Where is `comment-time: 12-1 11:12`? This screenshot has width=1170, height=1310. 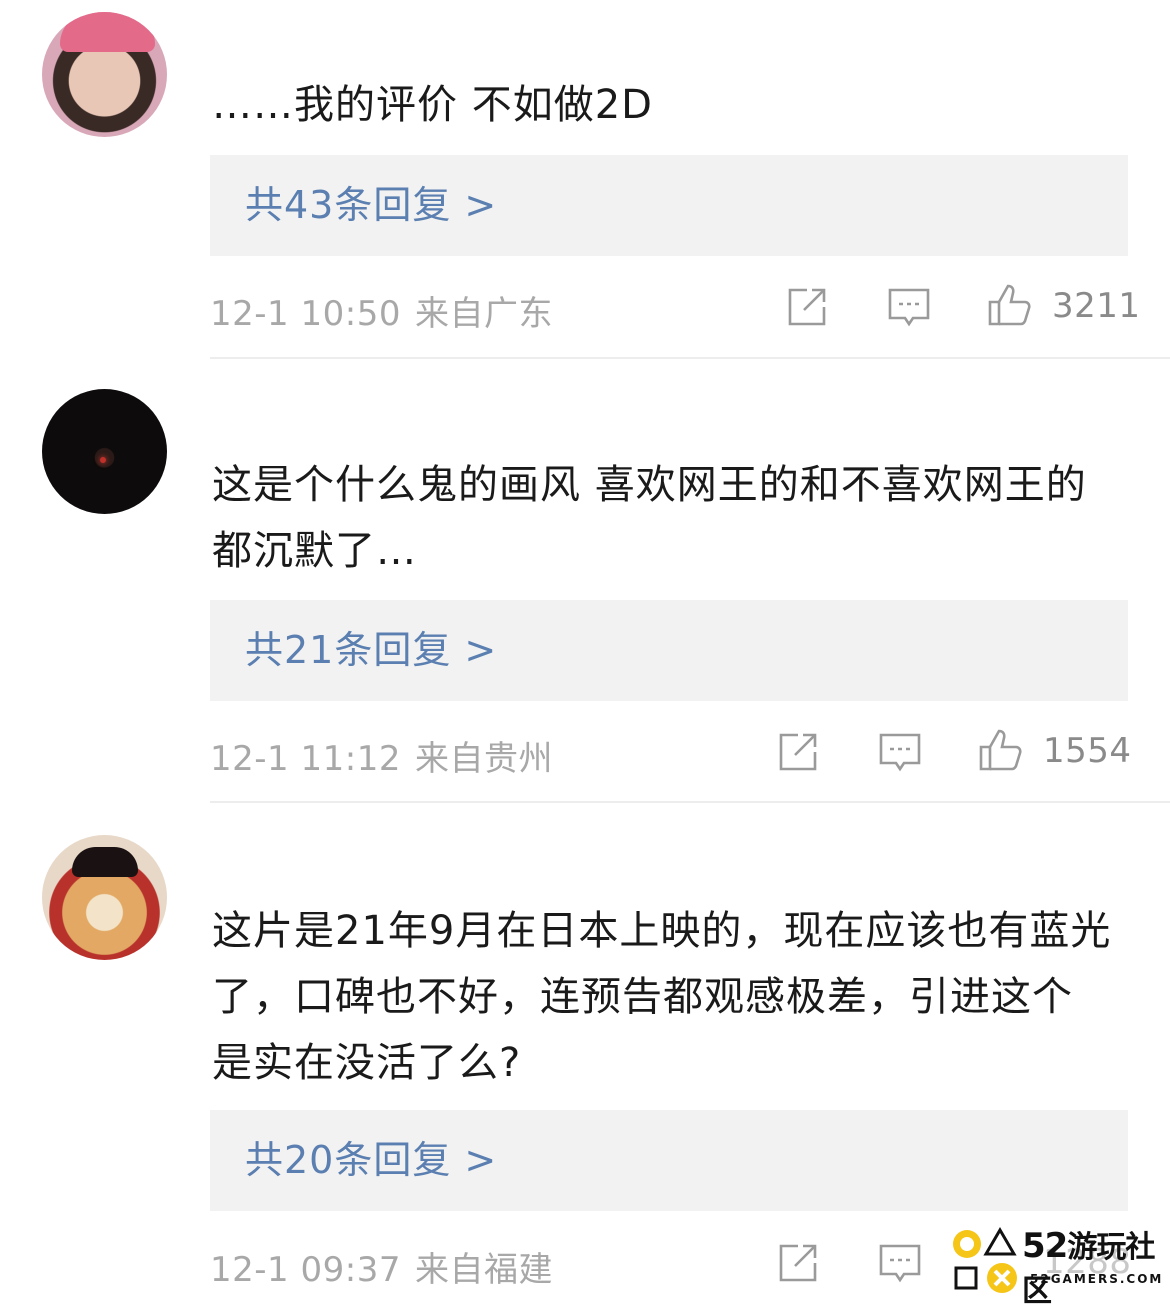 comment-time: 12-1 11:12 is located at coordinates (305, 759).